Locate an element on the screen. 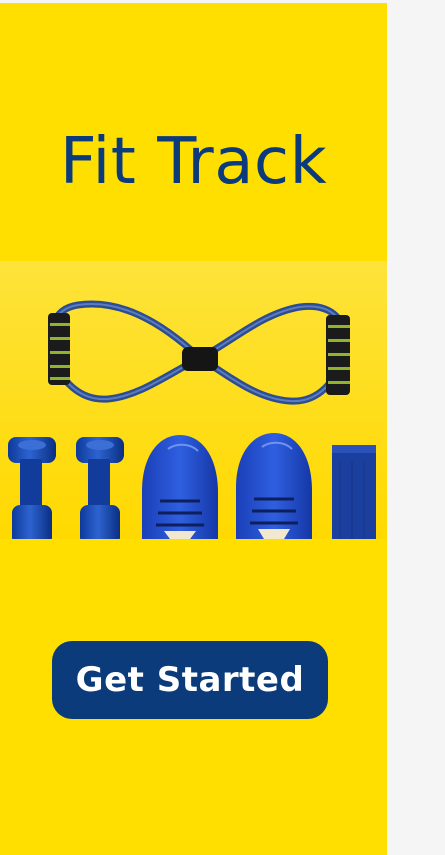 This screenshot has height=855, width=445. get-started-button: Get Started is located at coordinates (190, 680).